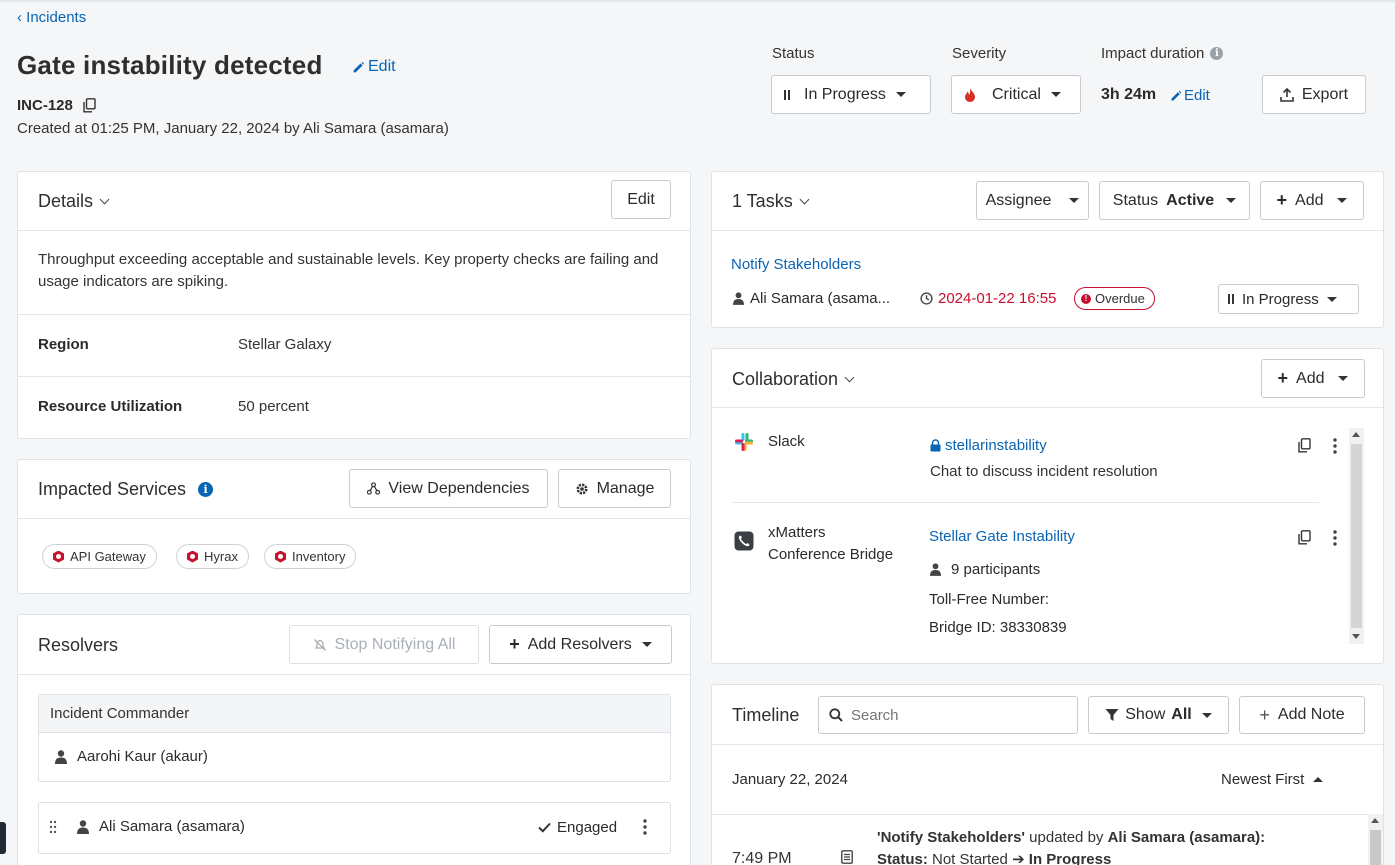 The height and width of the screenshot is (865, 1395). Describe the element at coordinates (51, 17) in the screenshot. I see `back-link: ‹ Incidents` at that location.